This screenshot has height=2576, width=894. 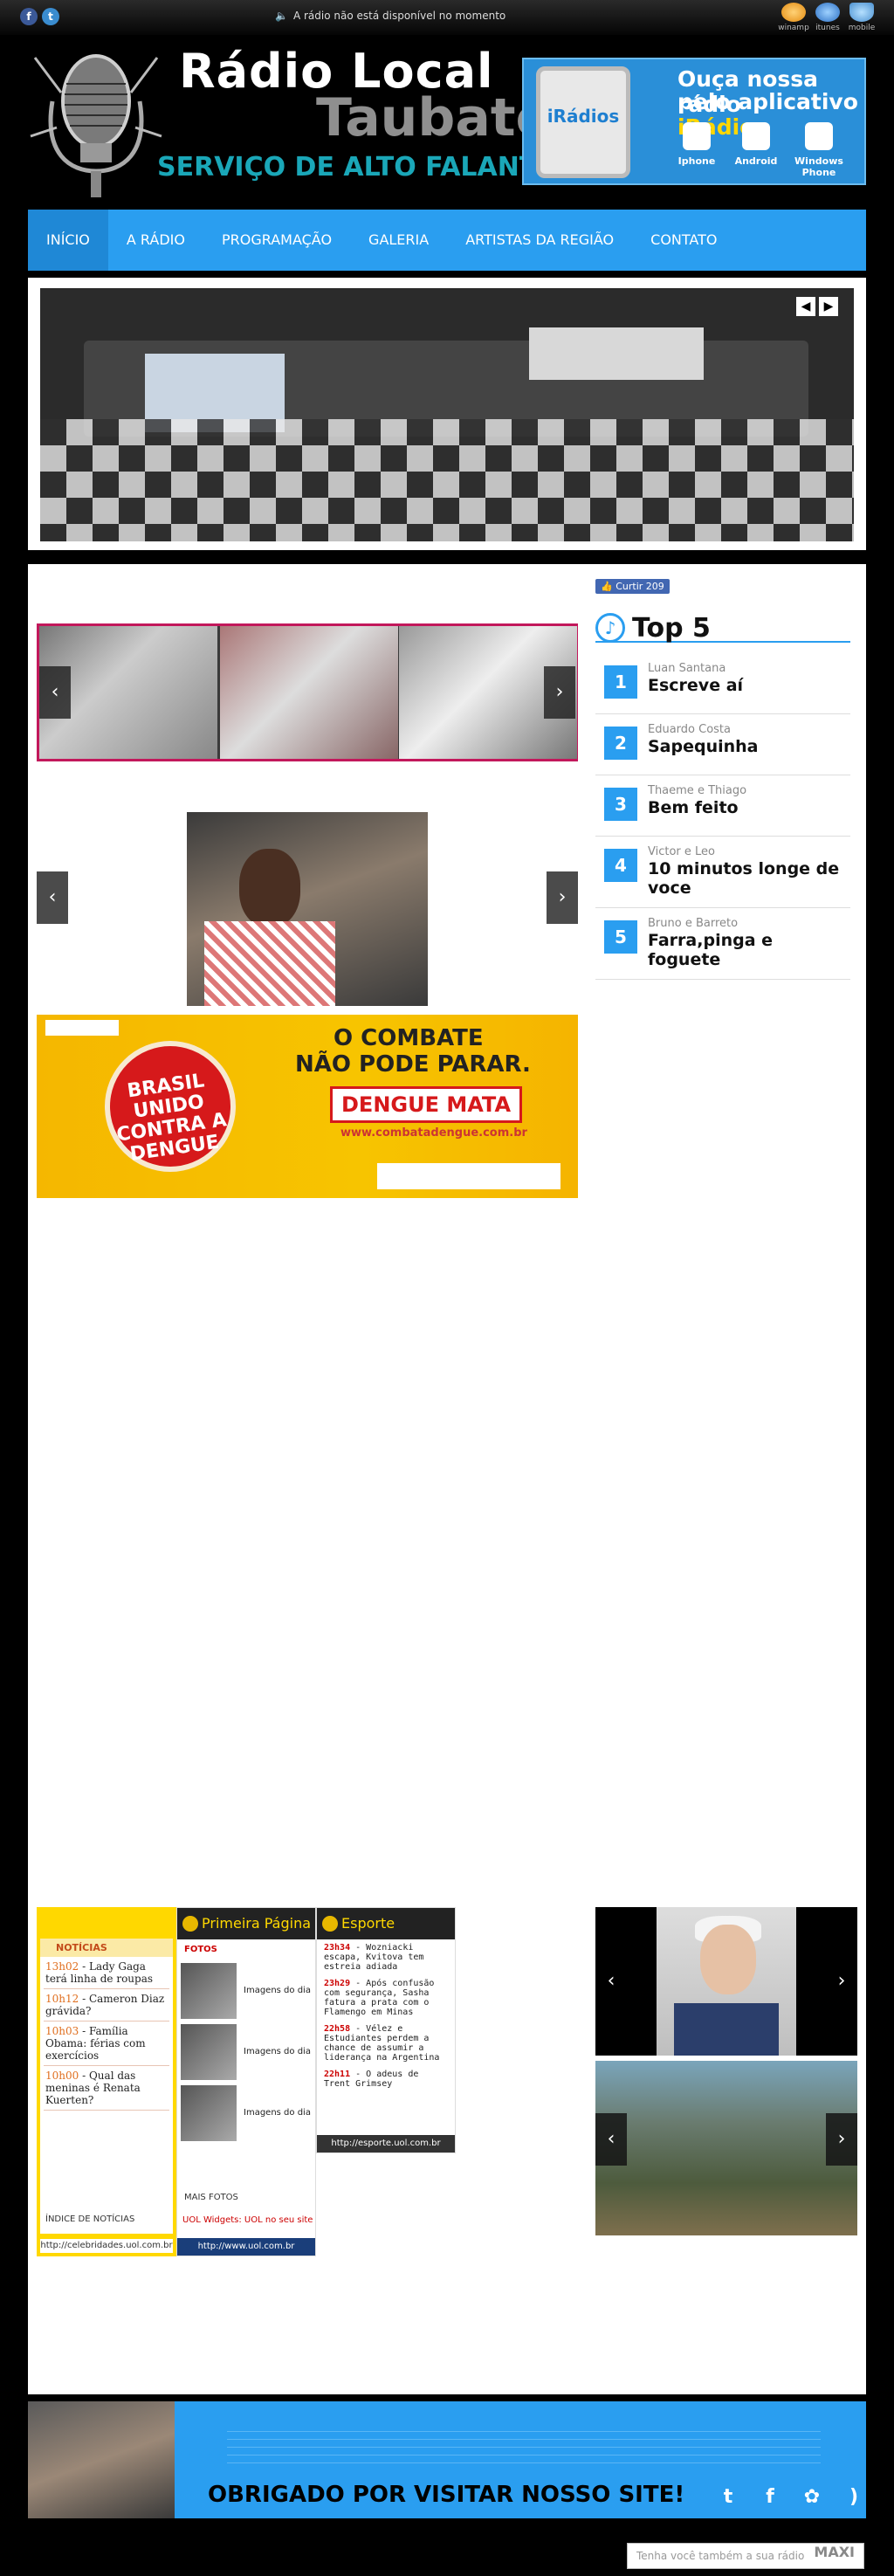 I want to click on government-logos, so click(x=468, y=1176).